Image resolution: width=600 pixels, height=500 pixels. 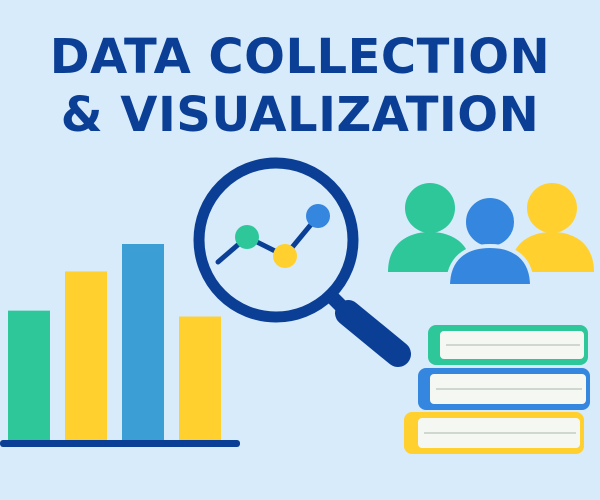 I want to click on book-stack-icon, so click(x=497, y=389).